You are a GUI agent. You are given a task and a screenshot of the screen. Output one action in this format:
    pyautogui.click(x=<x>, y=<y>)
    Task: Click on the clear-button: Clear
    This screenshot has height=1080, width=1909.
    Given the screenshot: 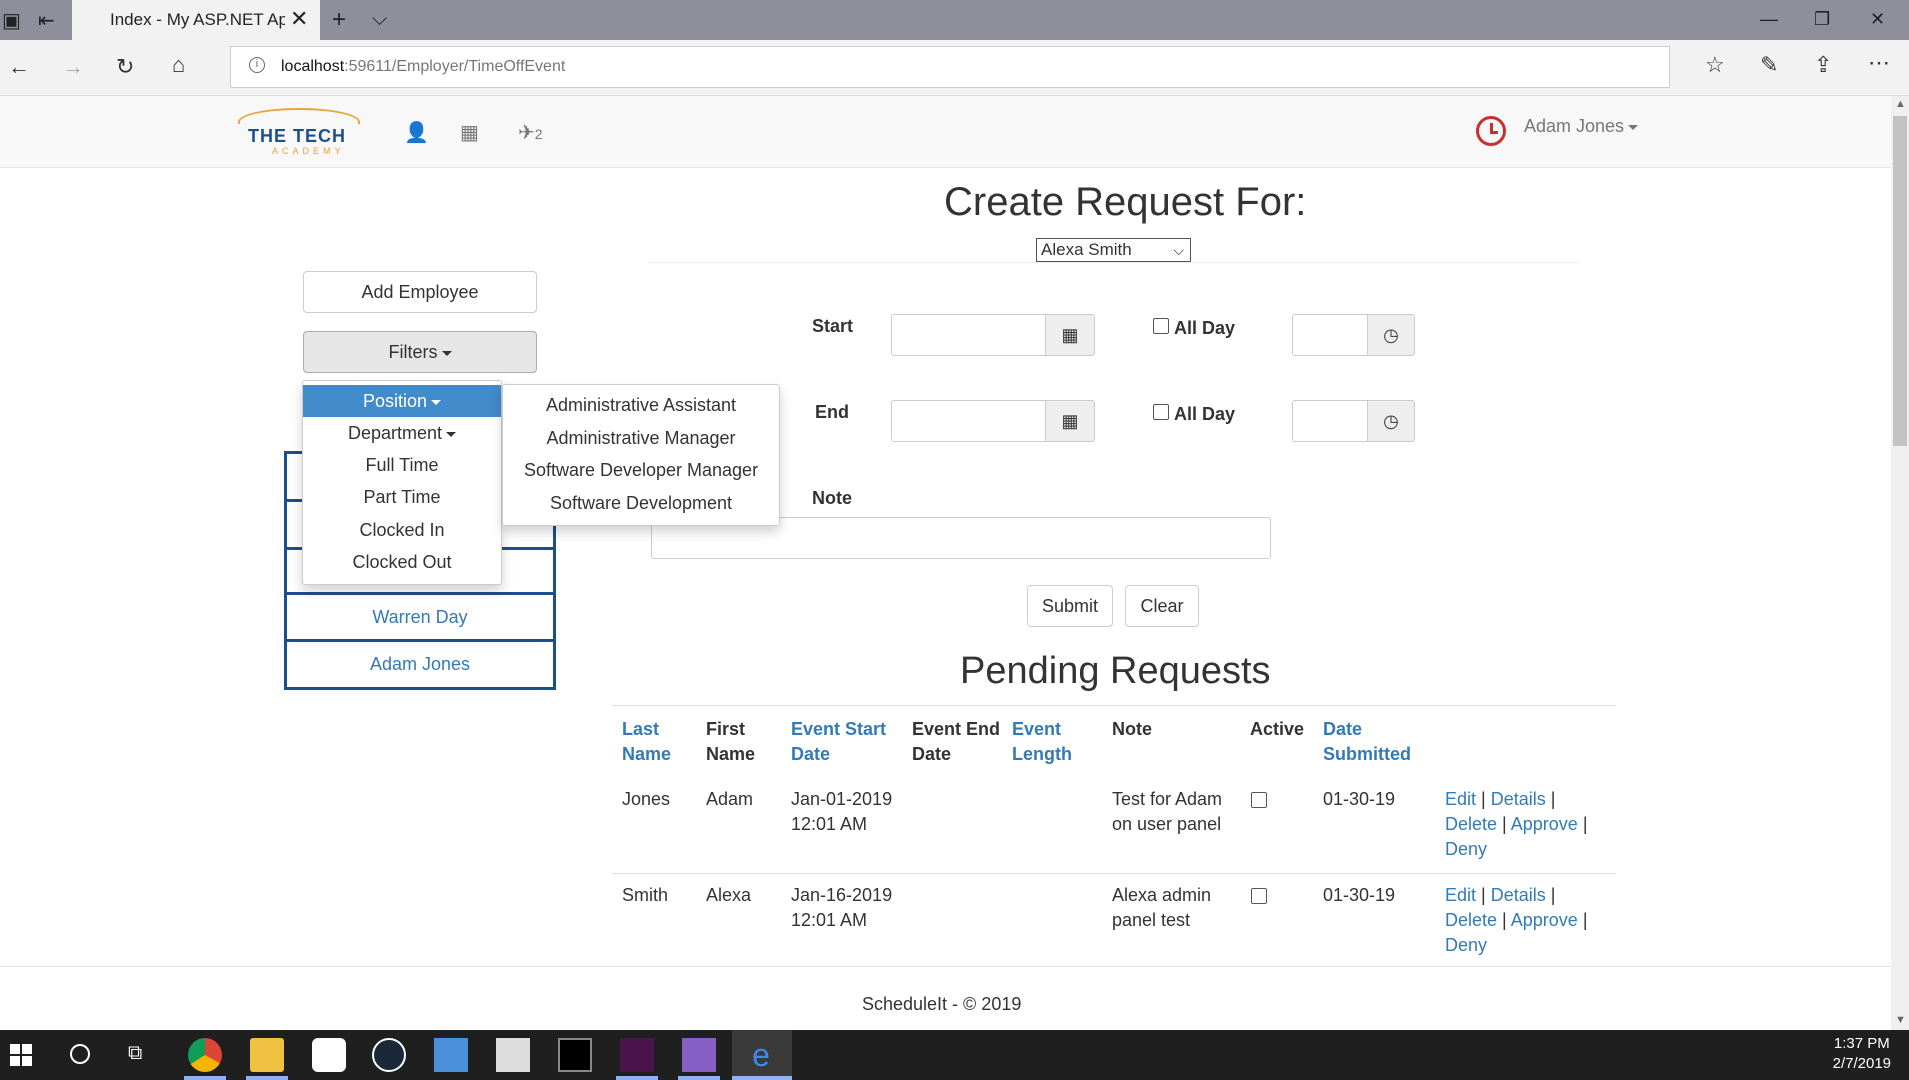 What is the action you would take?
    pyautogui.click(x=1162, y=606)
    